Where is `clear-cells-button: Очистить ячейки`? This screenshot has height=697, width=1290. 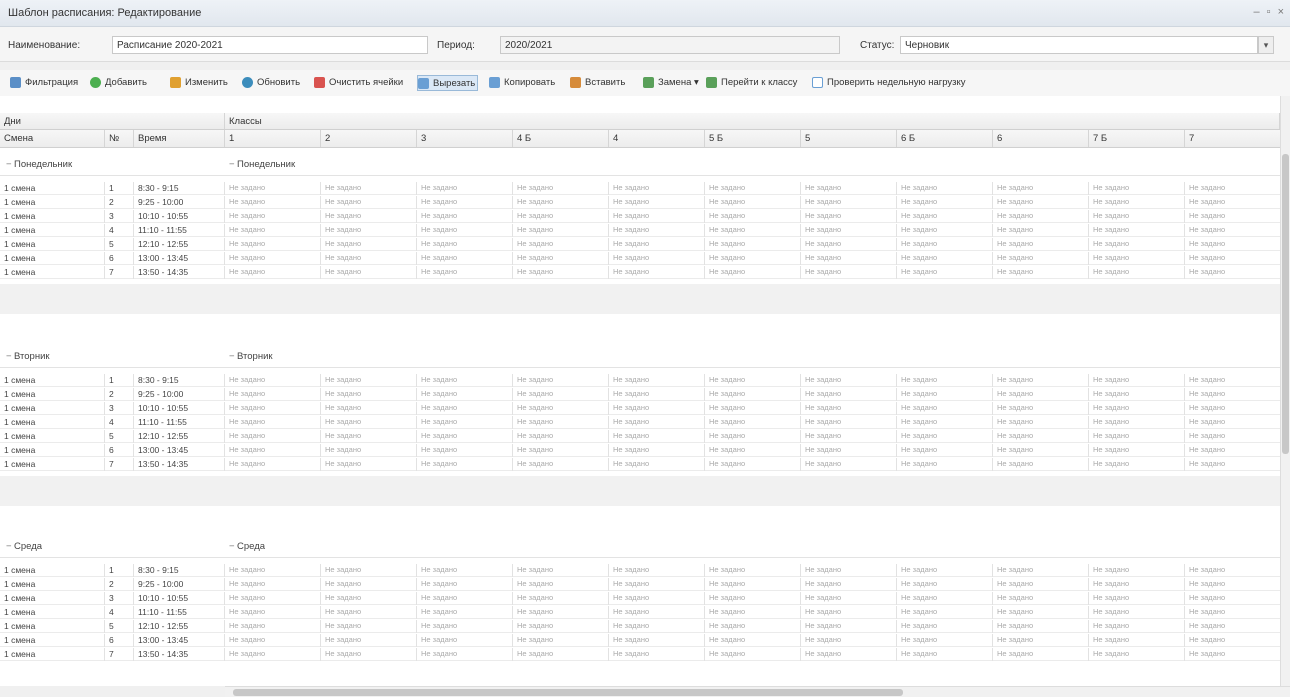 clear-cells-button: Очистить ячейки is located at coordinates (358, 83).